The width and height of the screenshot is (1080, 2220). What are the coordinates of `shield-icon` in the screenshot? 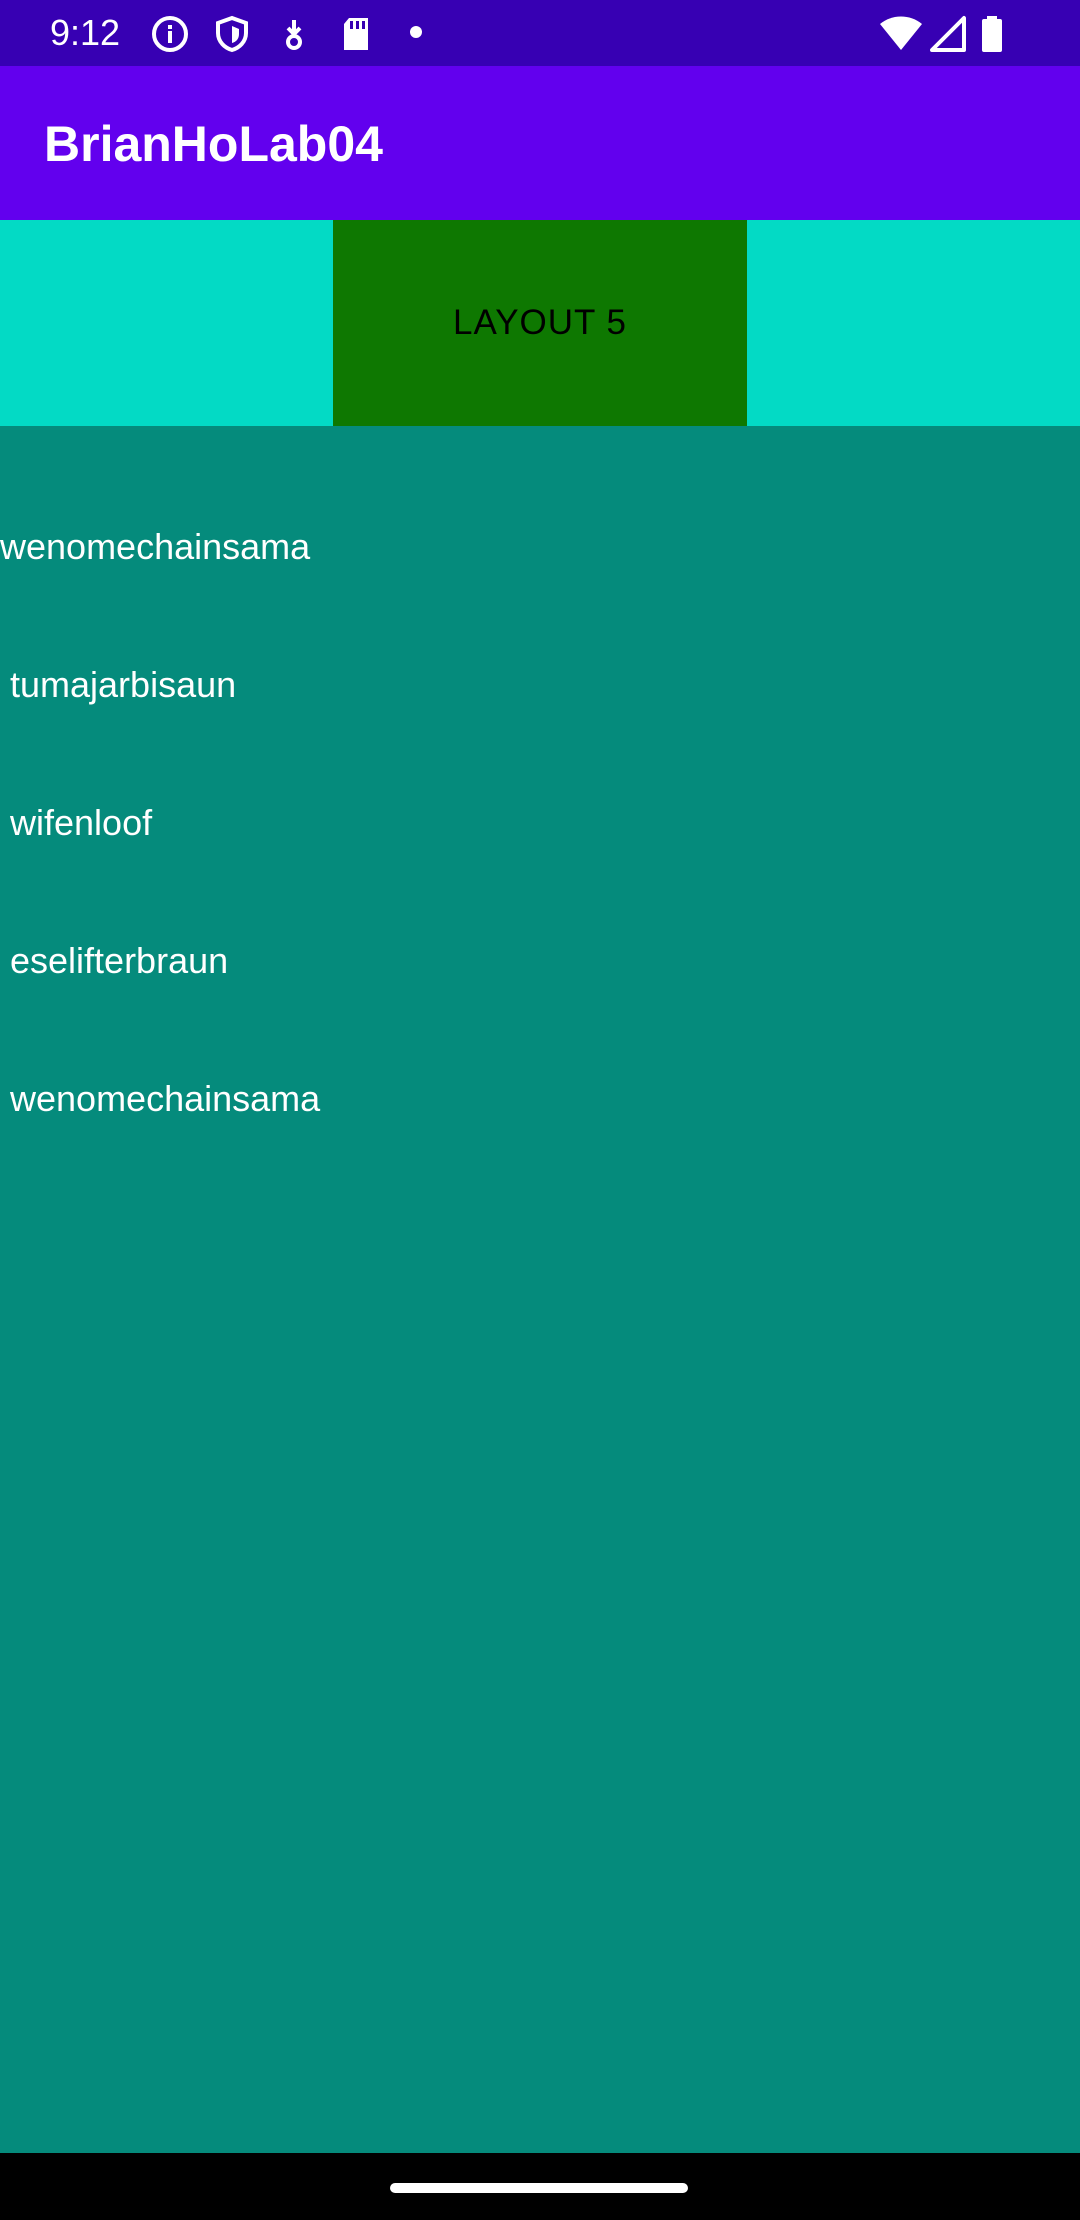 It's located at (232, 36).